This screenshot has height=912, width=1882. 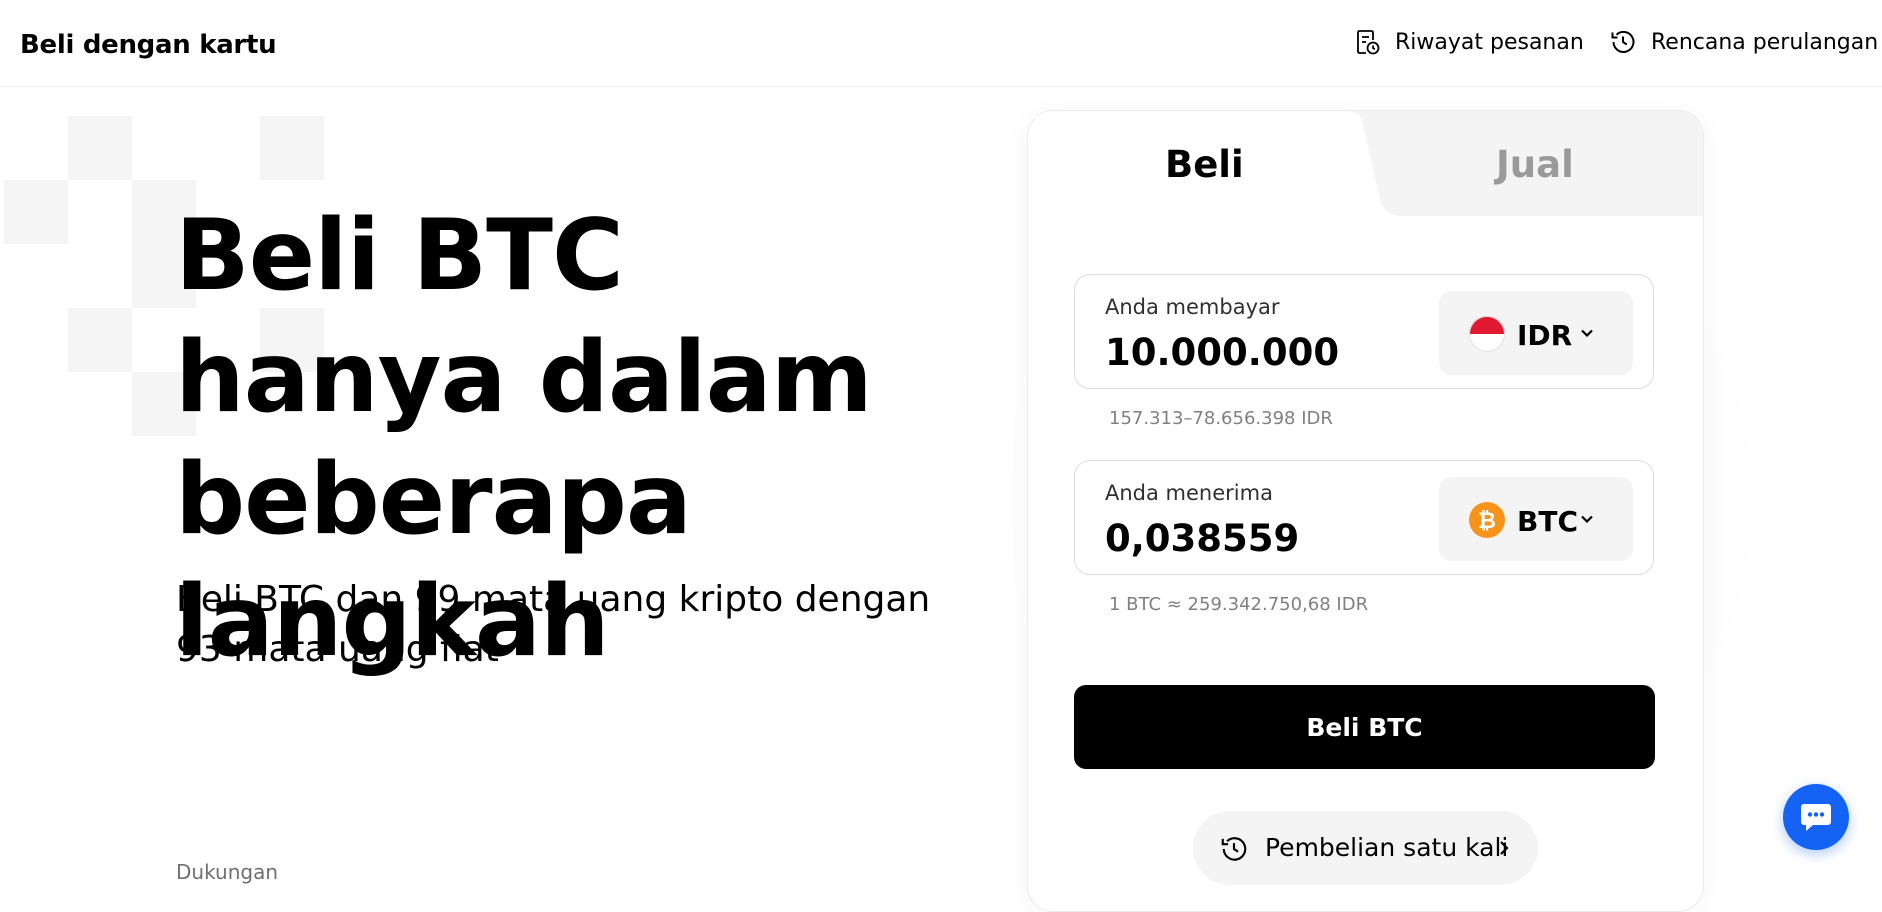 I want to click on tab-buy: Beli, so click(x=1204, y=164).